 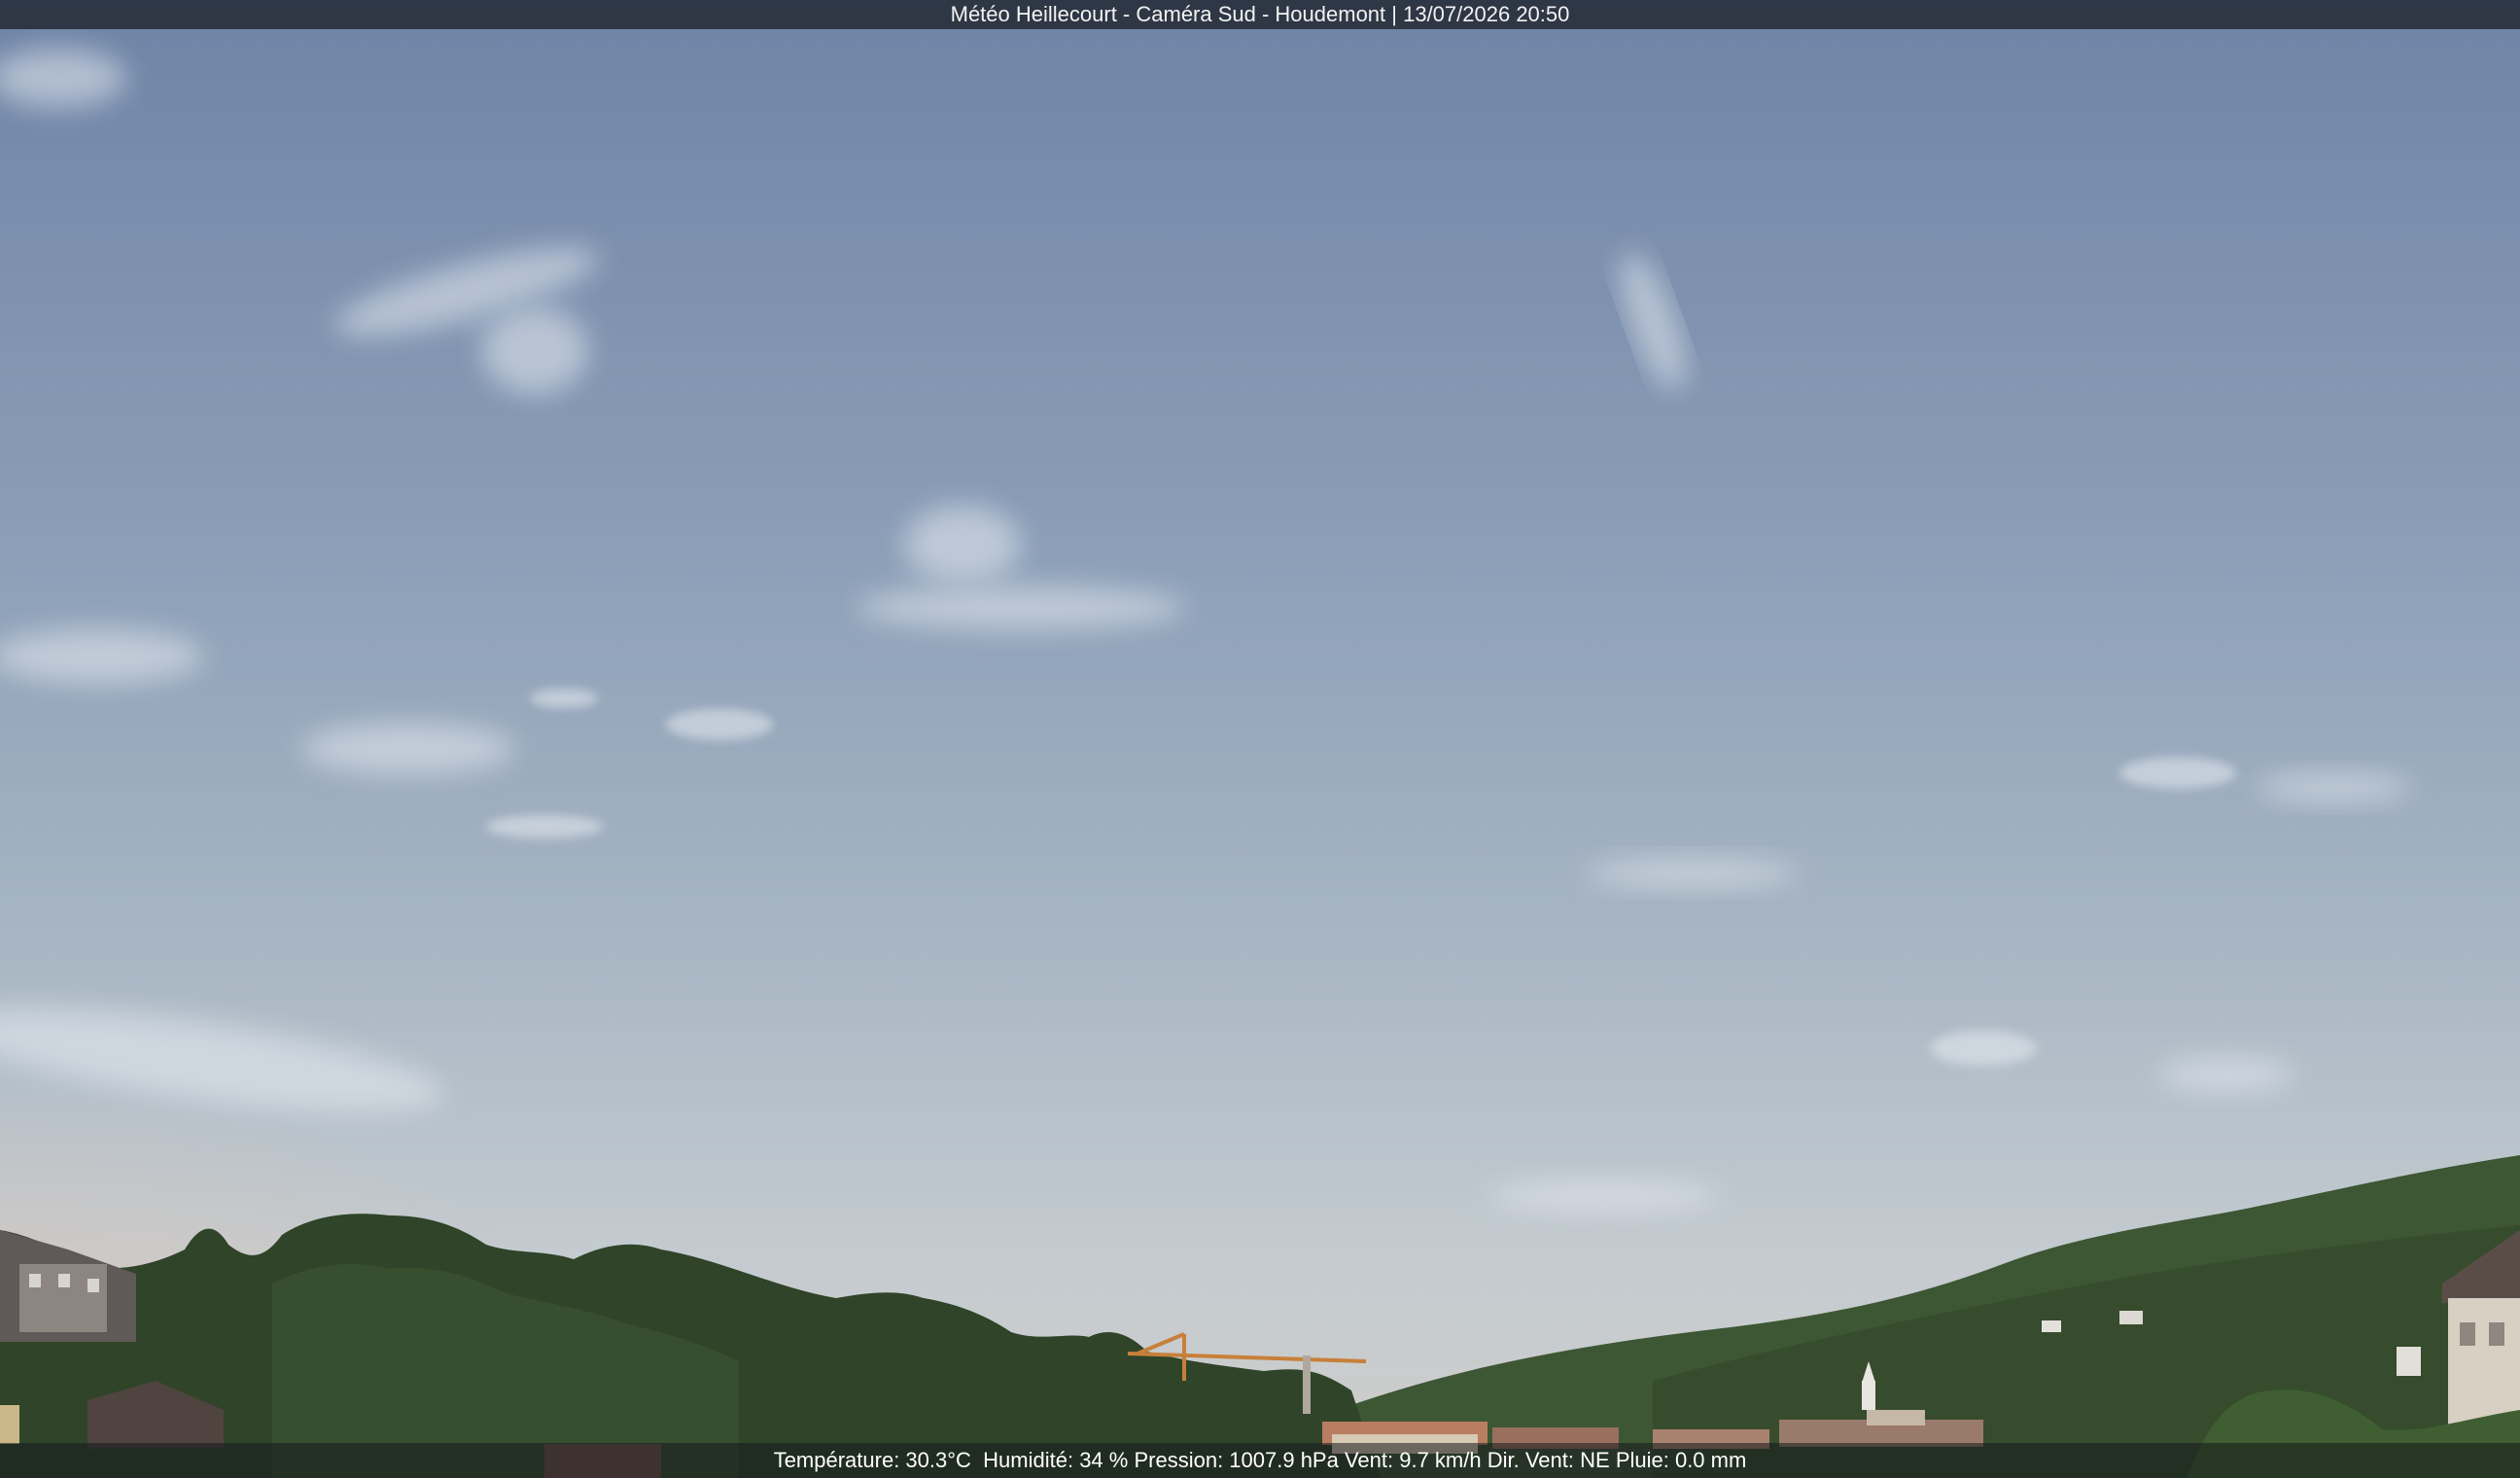 What do you see at coordinates (1681, 1460) in the screenshot?
I see `rain-reading: Pluie: 0.0 mm` at bounding box center [1681, 1460].